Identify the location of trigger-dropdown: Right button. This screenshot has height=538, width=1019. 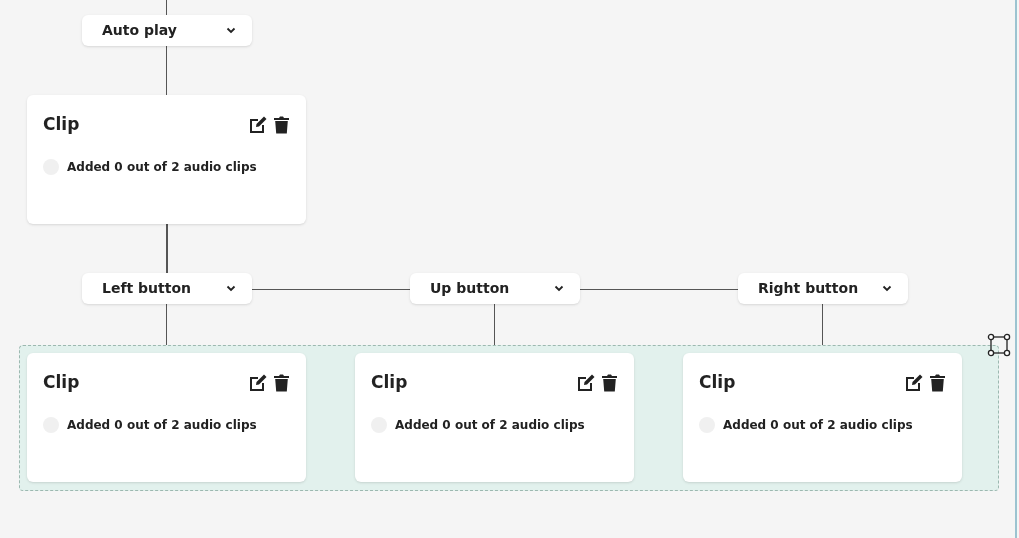
(823, 288).